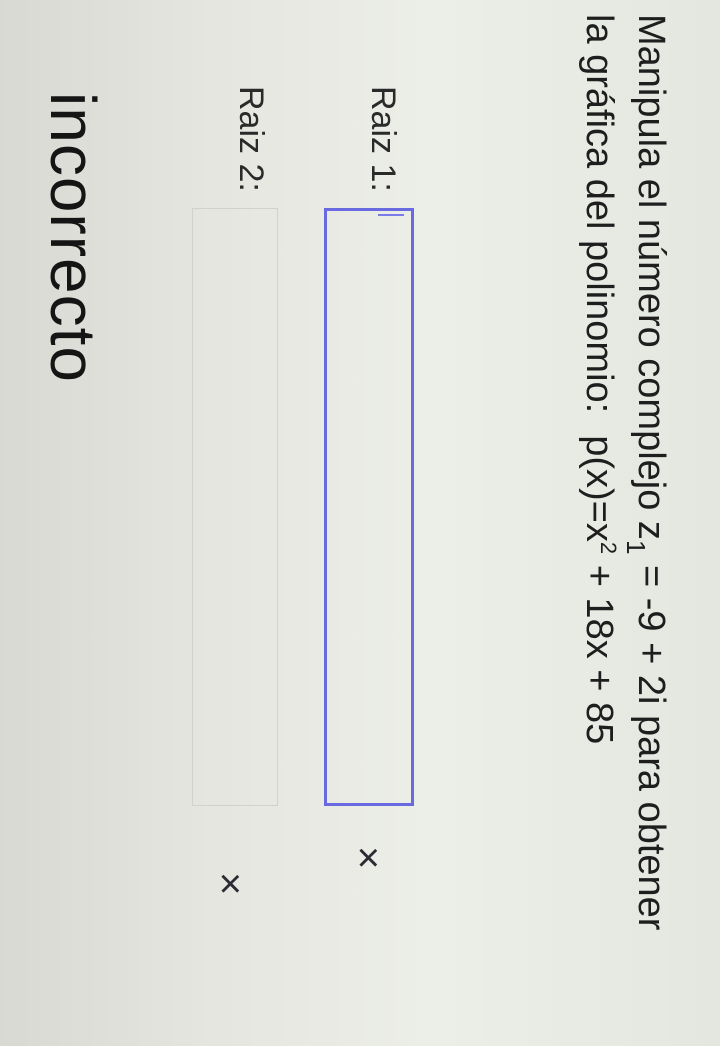  I want to click on root1-label: Raiz 1:, so click(383, 139).